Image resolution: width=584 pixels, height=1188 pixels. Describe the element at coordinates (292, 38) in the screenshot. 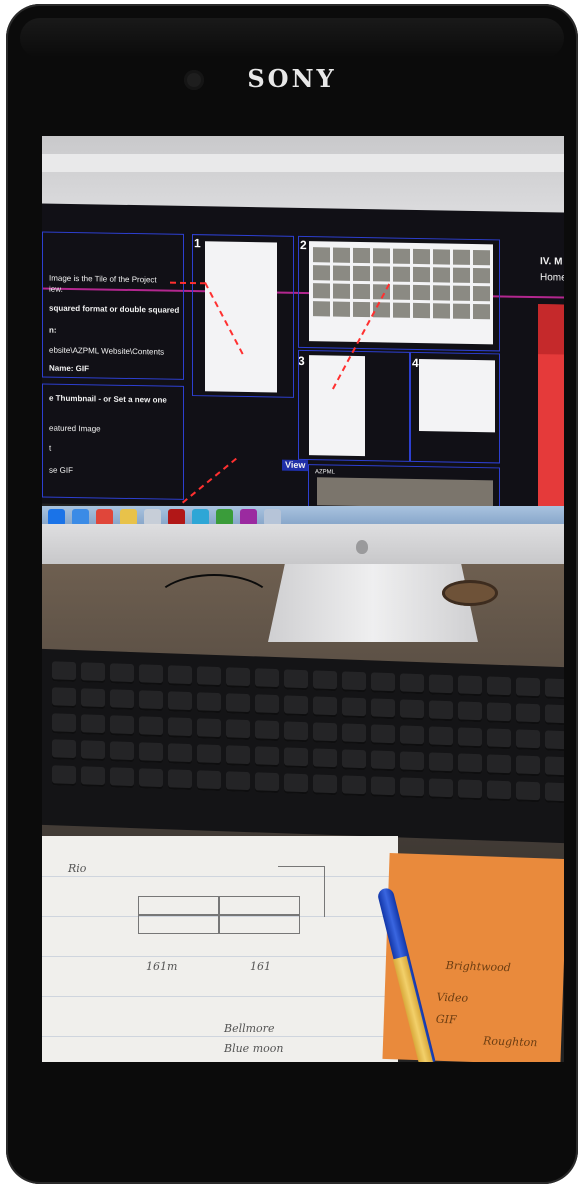

I see `phone-gloss` at that location.